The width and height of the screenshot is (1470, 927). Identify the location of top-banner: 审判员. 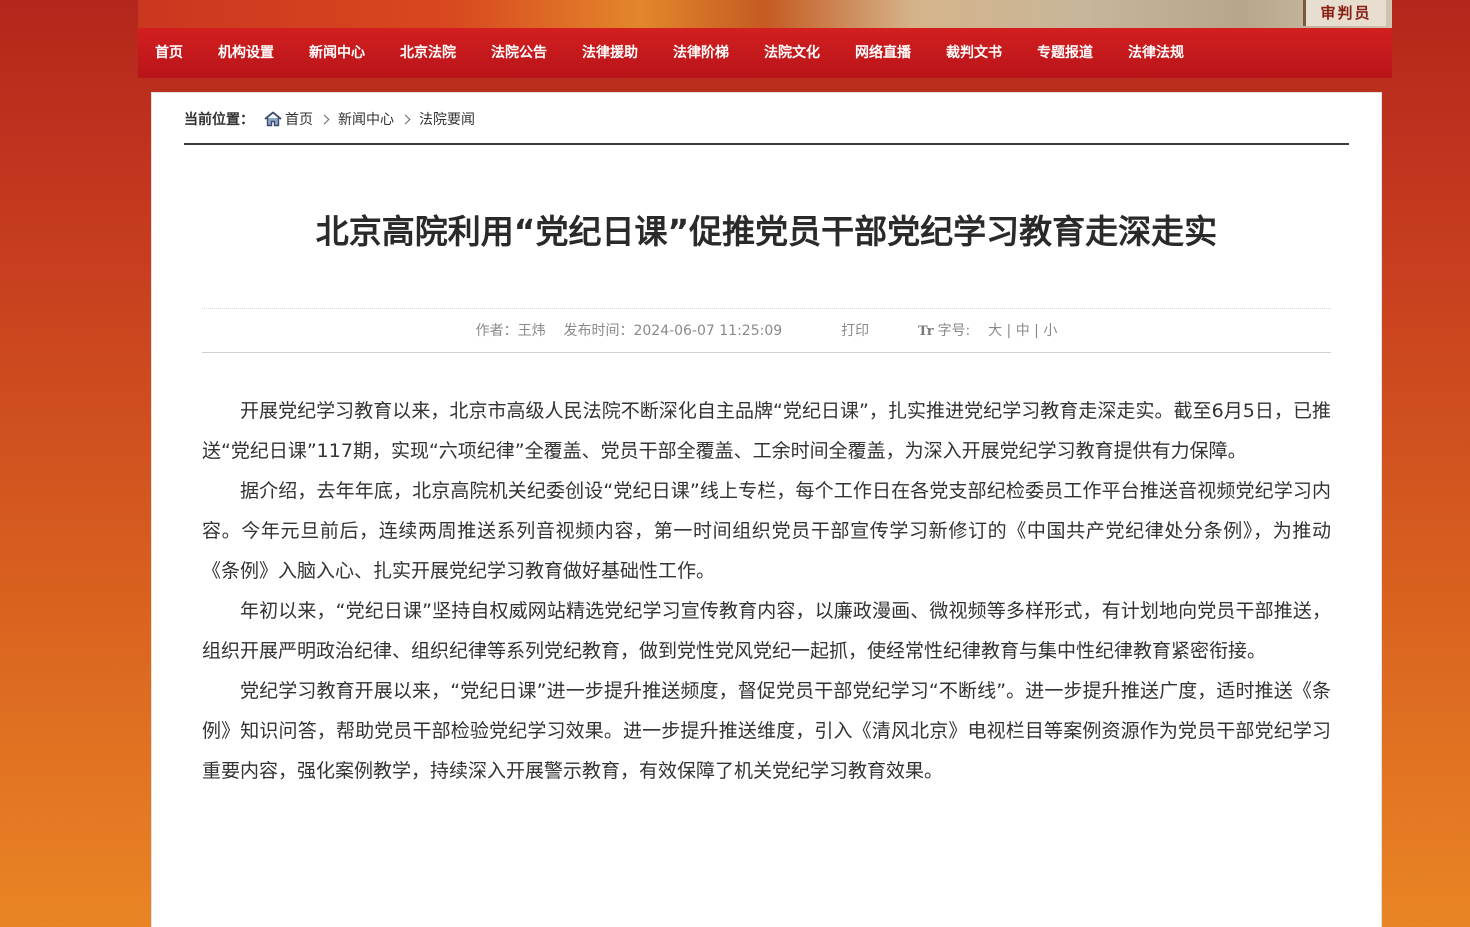
(765, 14).